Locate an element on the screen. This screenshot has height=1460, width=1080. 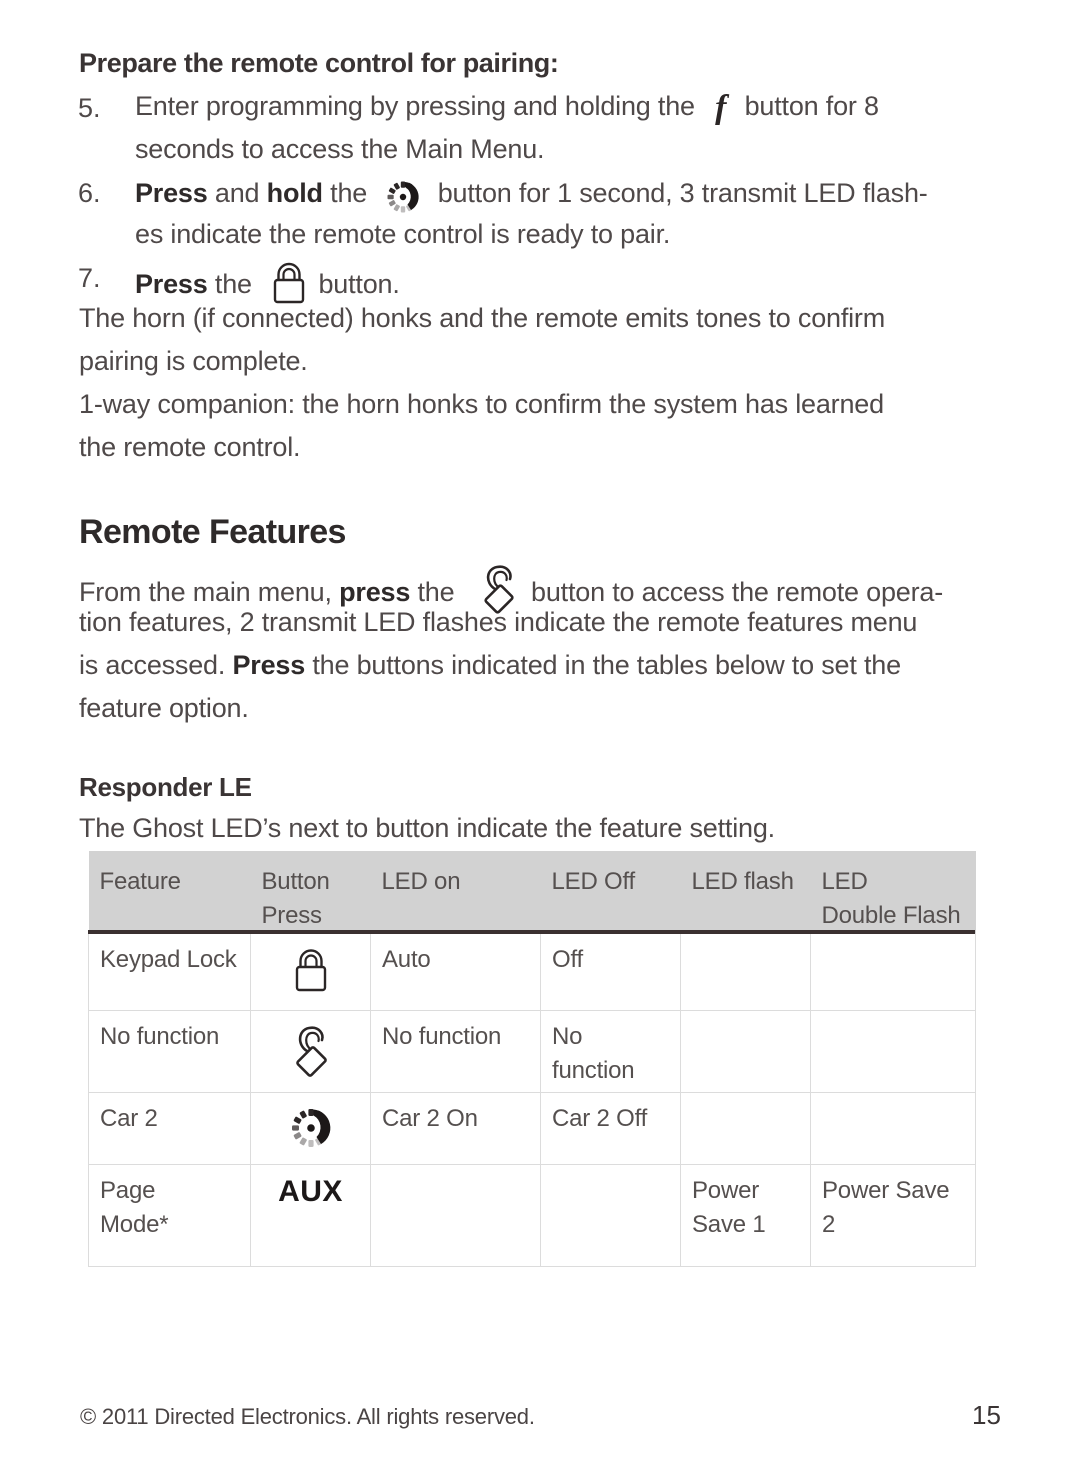
step-5-text-b: button for 8 is located at coordinates (811, 106).